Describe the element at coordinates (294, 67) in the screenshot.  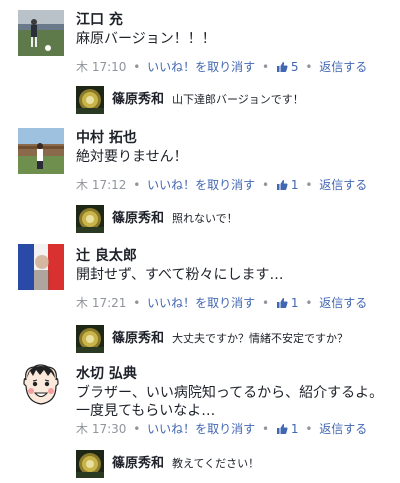
I see `like-count-value: 5` at that location.